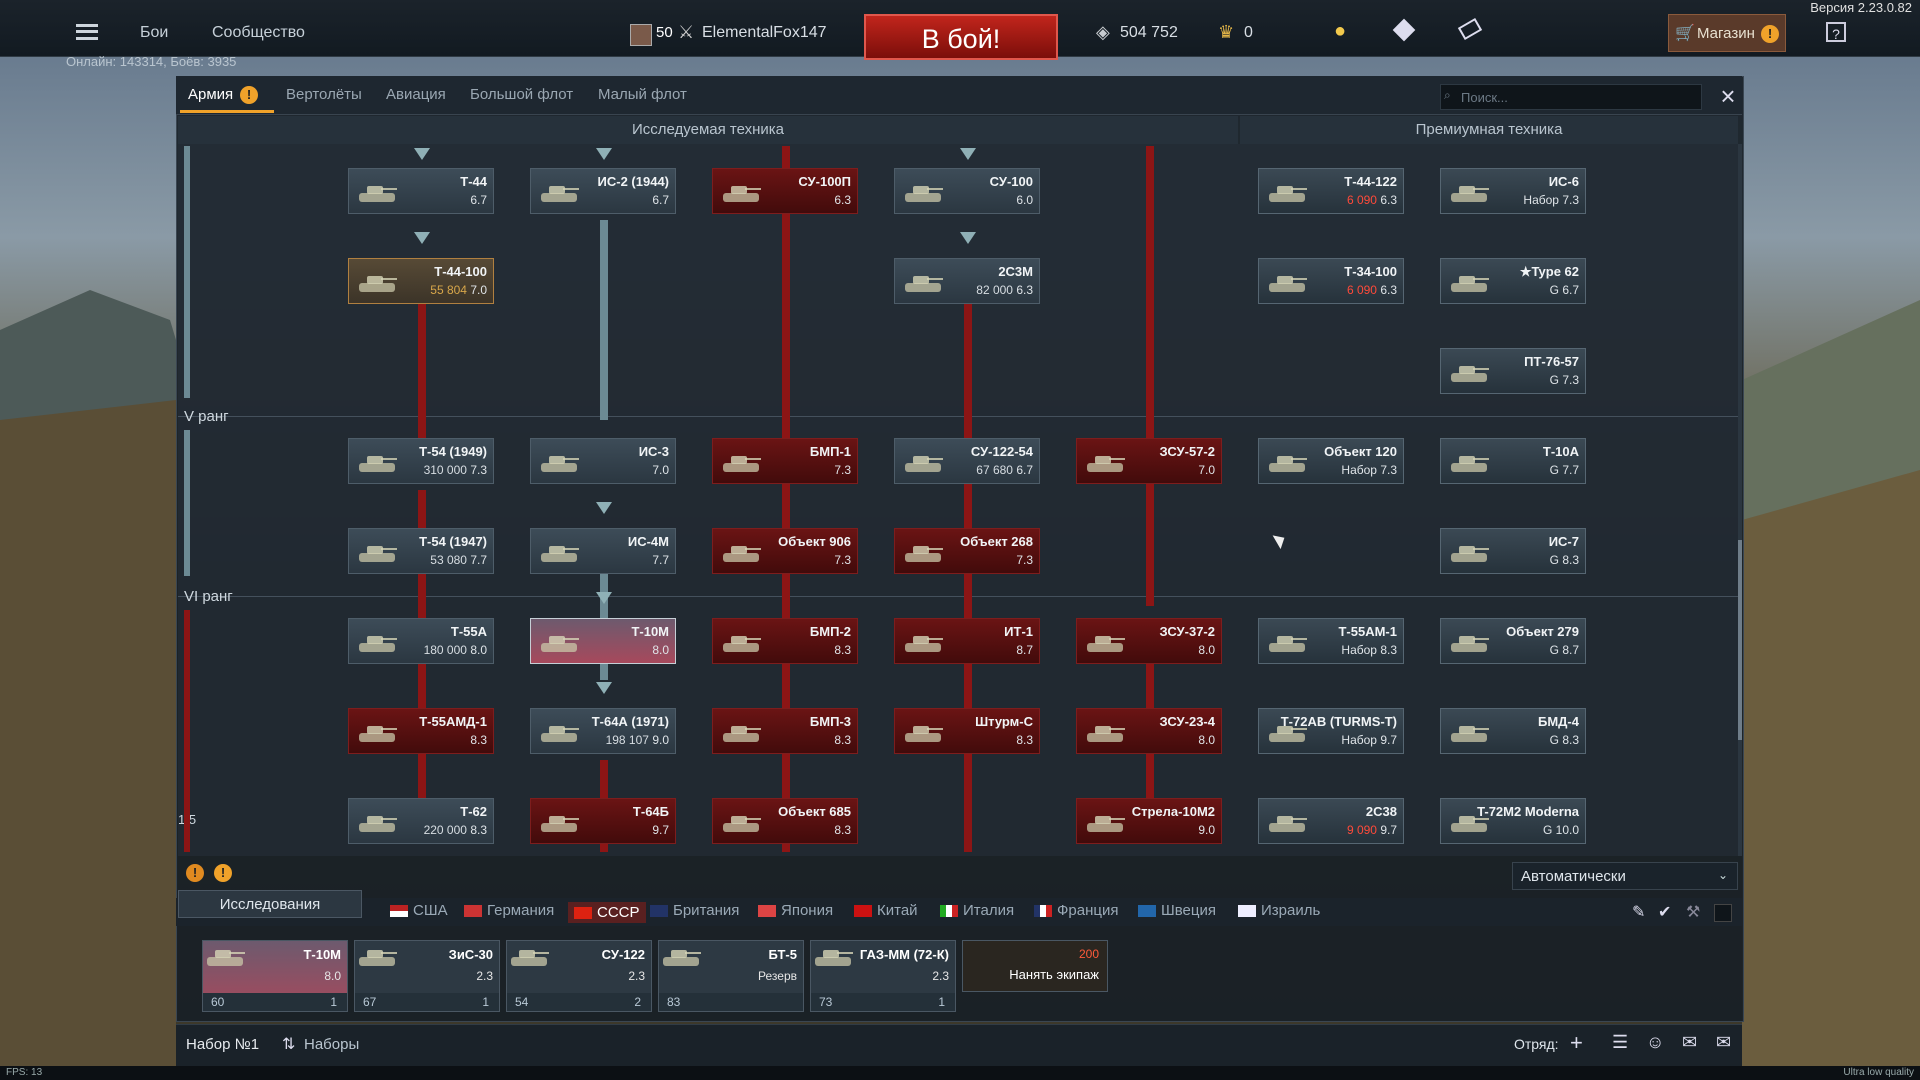 This screenshot has height=1080, width=1920. I want to click on alarm-icon: !, so click(195, 873).